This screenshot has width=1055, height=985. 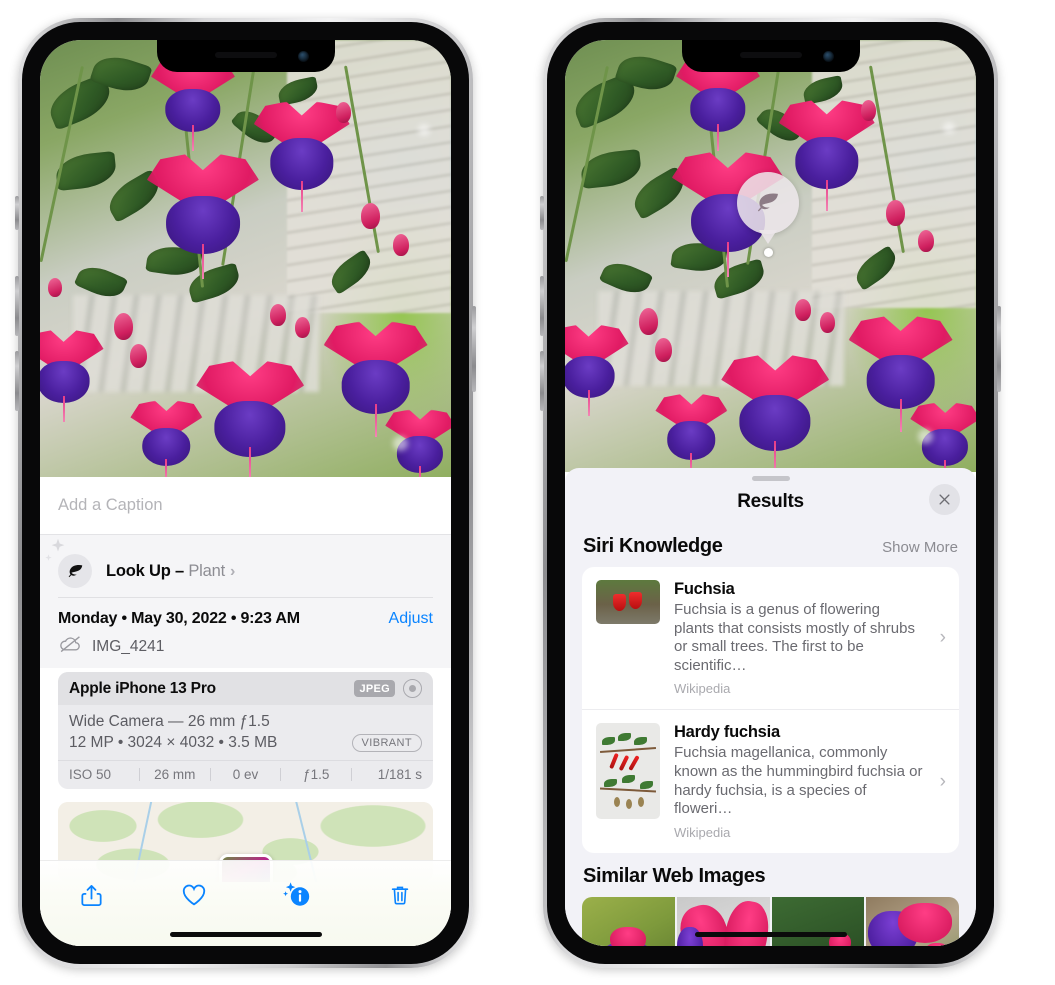 I want to click on caption-row: Add a Caption, so click(x=245, y=506).